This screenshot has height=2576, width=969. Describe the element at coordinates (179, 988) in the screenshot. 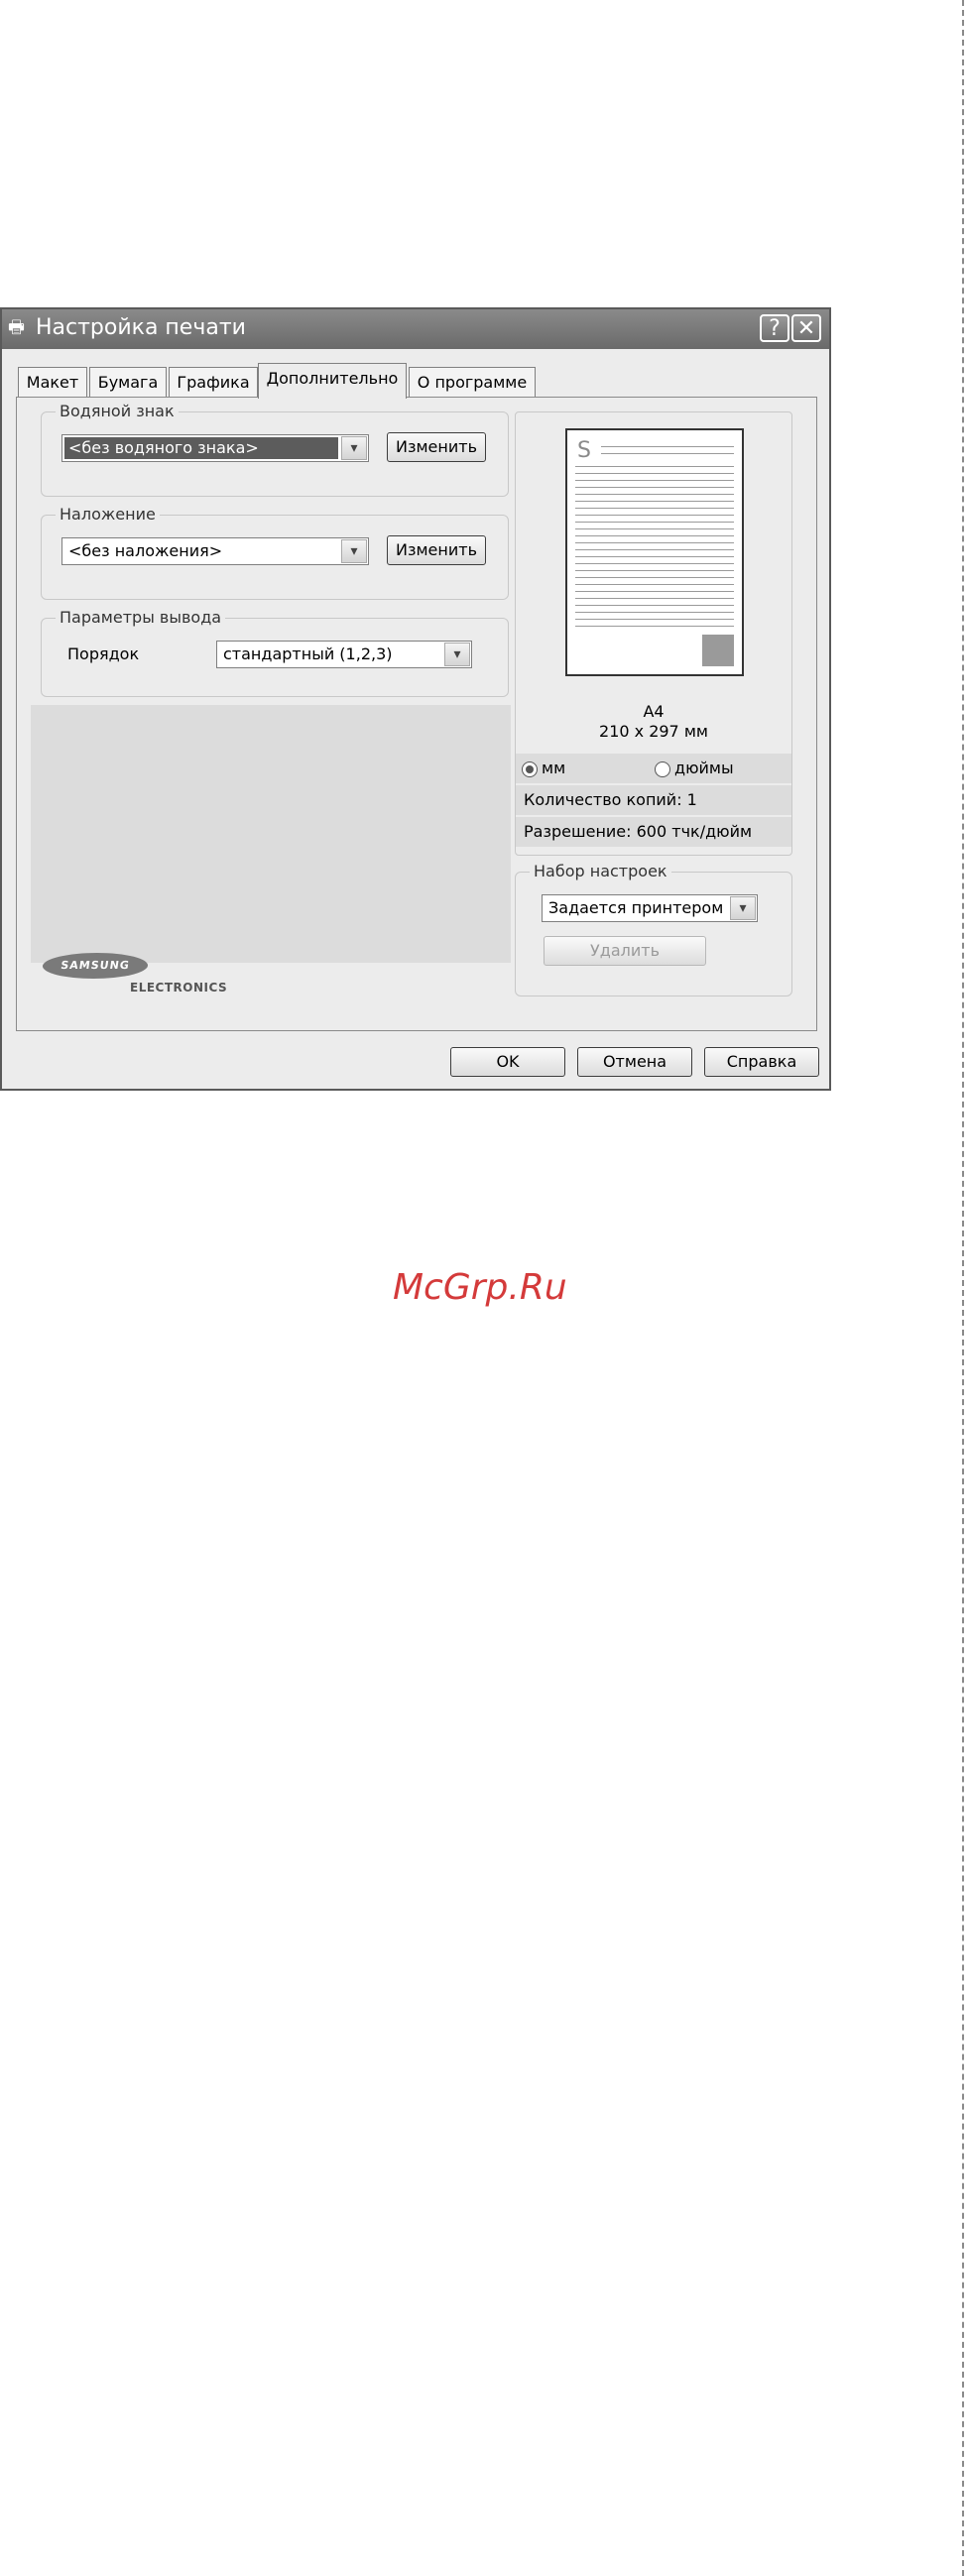

I see `samsung-logo-sub: ELECTRONICS` at that location.